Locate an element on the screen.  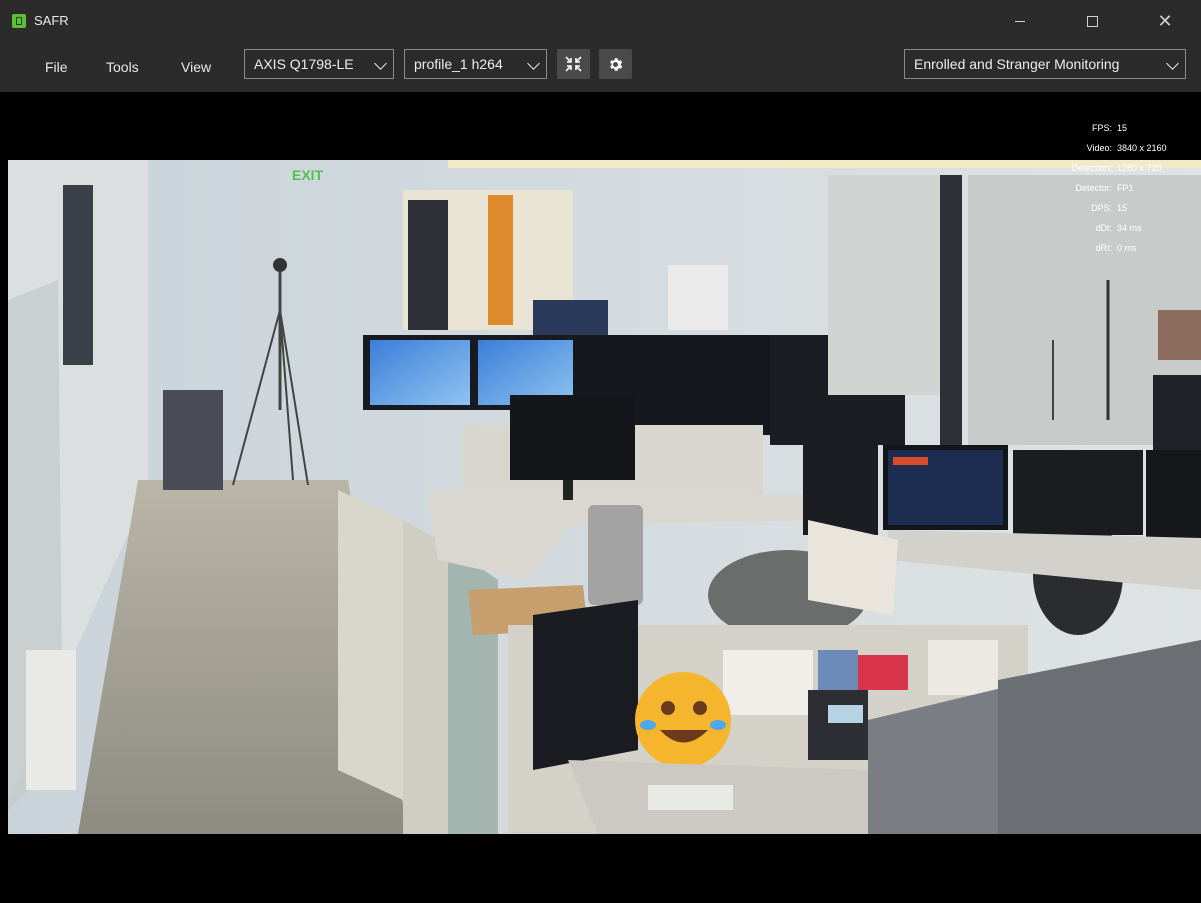
monitoring-mode-select: Enrolled and Stranger Monitoring is located at coordinates (1045, 64).